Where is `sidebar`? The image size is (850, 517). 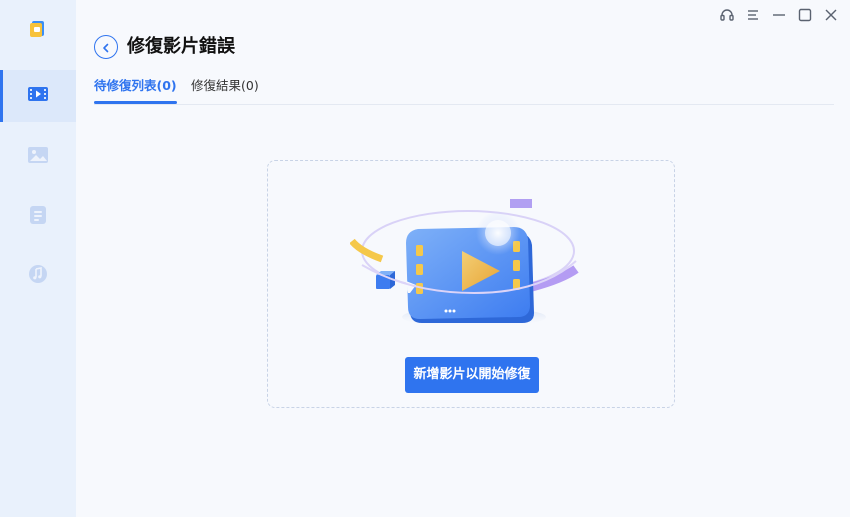
sidebar is located at coordinates (38, 258).